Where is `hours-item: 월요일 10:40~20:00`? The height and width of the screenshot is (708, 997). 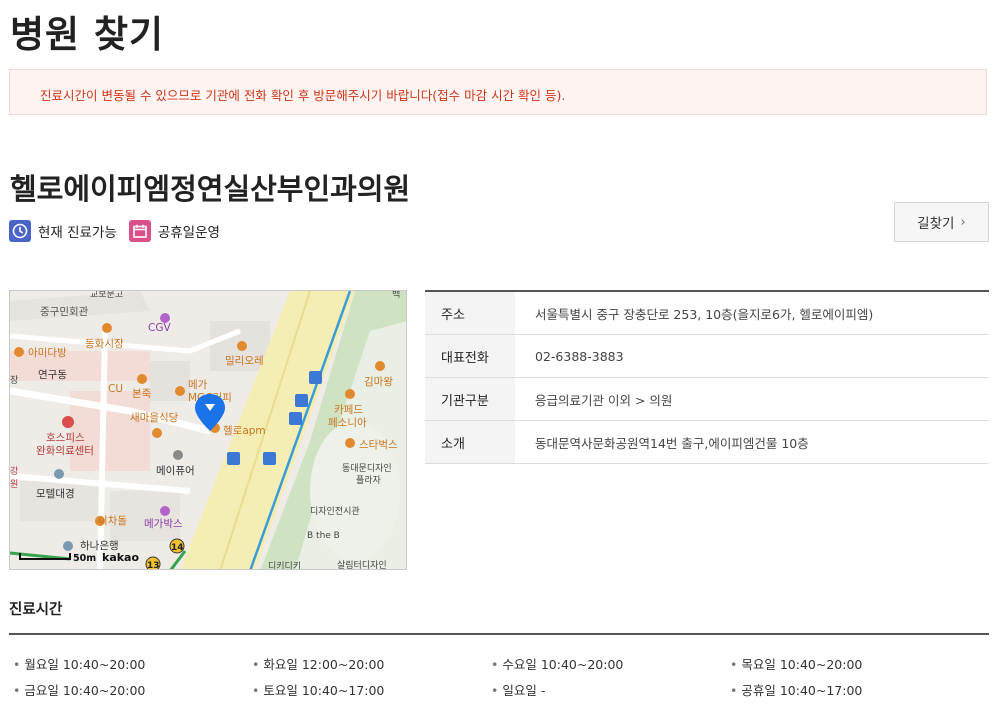
hours-item: 월요일 10:40~20:00 is located at coordinates (128, 663).